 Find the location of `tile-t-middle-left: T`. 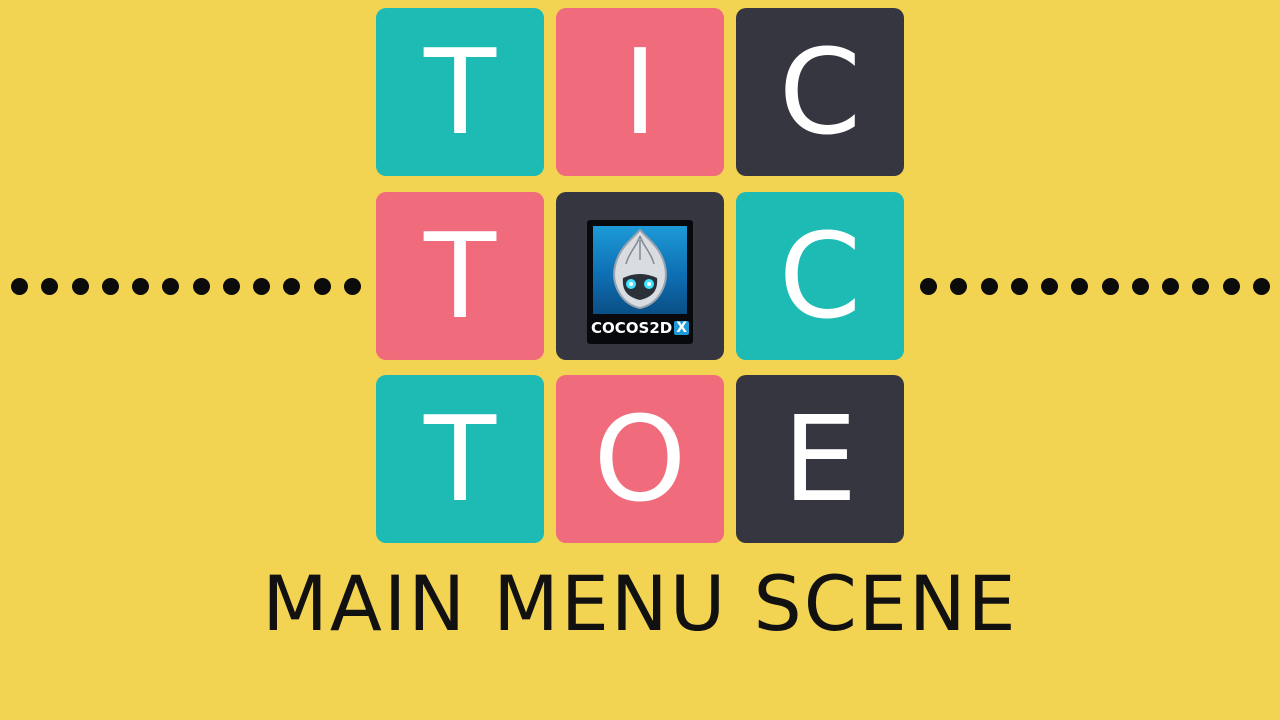

tile-t-middle-left: T is located at coordinates (460, 276).